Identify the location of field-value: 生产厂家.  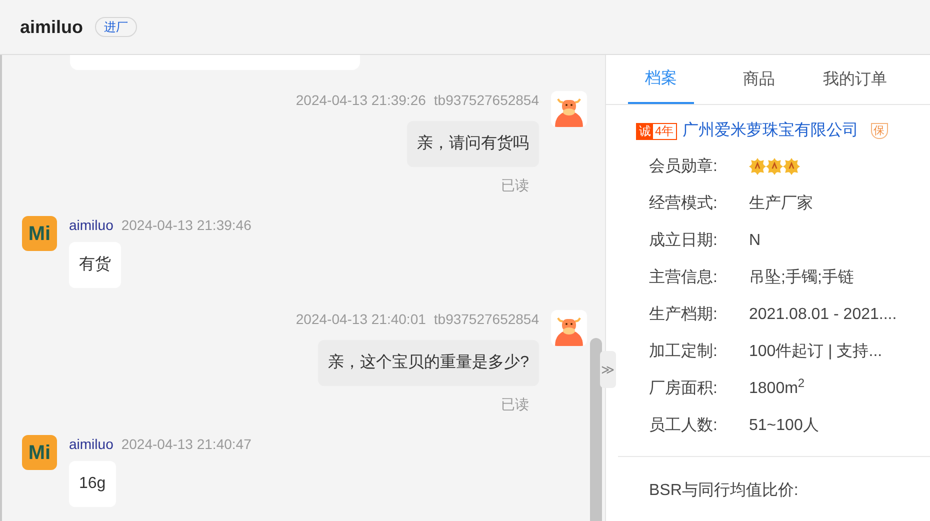
(781, 204).